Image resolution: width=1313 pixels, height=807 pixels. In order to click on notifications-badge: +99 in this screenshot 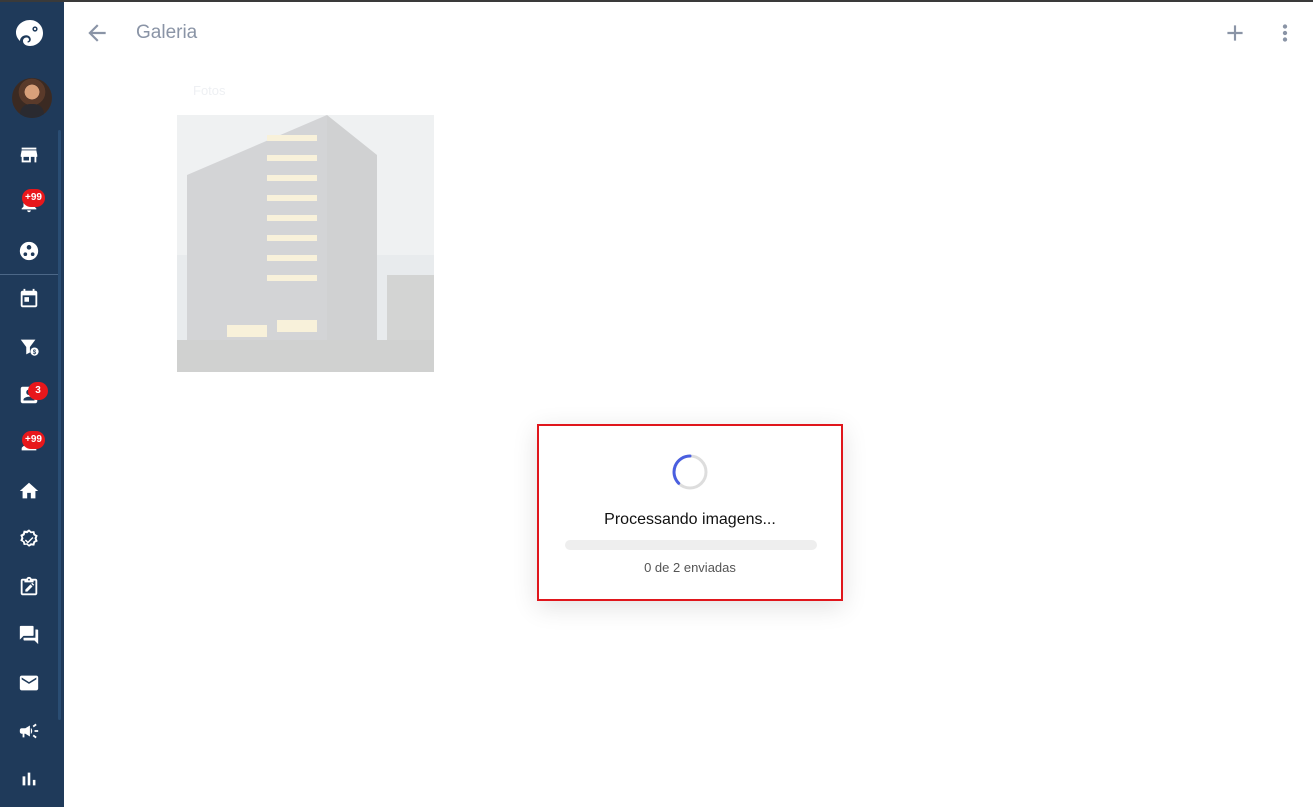, I will do `click(33, 198)`.